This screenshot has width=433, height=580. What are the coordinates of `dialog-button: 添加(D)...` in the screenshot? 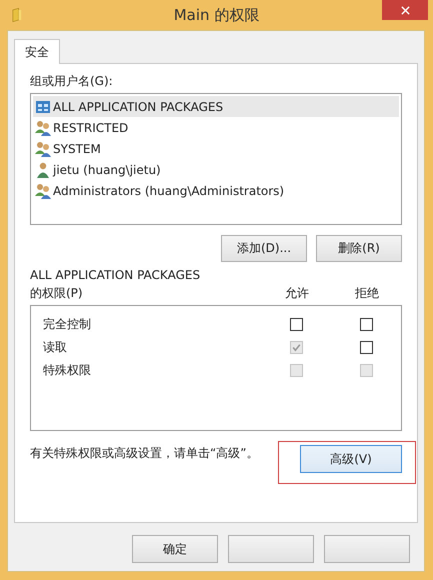 It's located at (264, 248).